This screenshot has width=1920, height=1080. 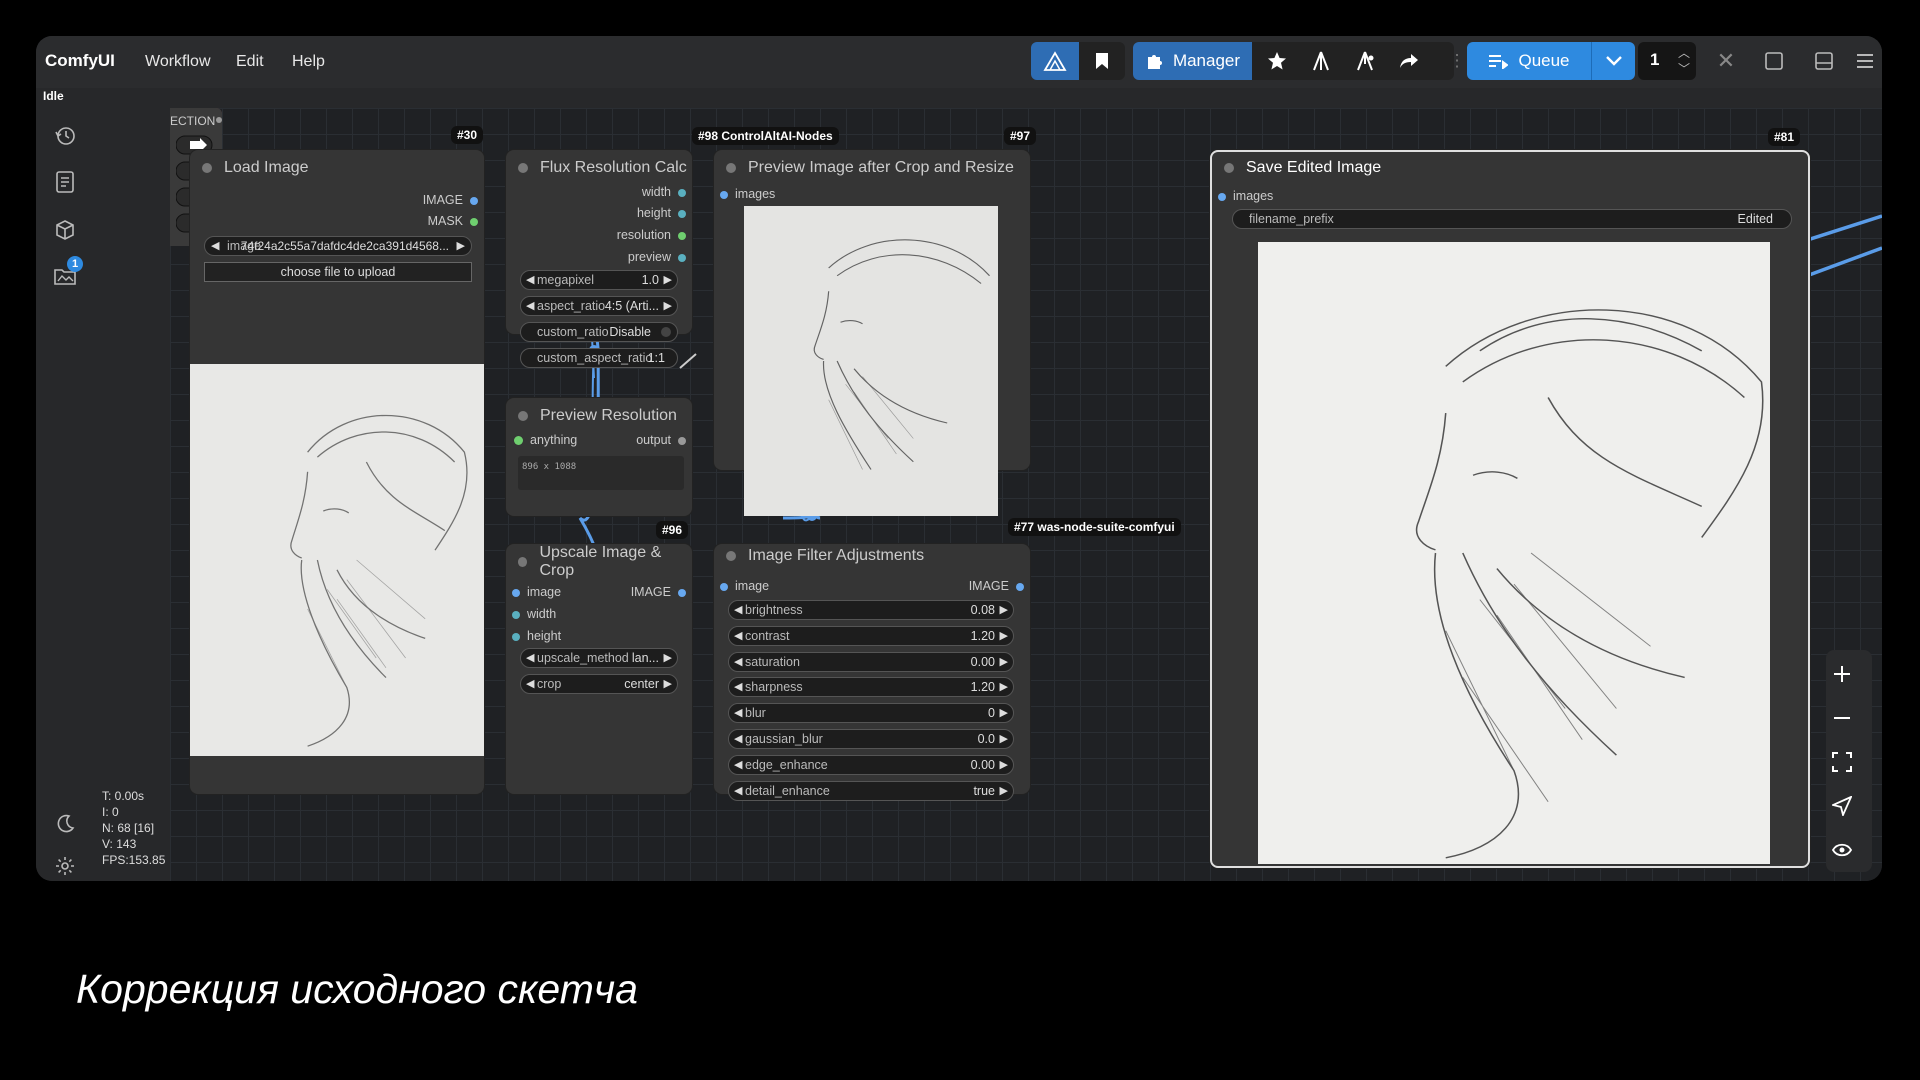 What do you see at coordinates (871, 635) in the screenshot?
I see `filter-widget-contrast: ◀ contrast 1.20 ▶` at bounding box center [871, 635].